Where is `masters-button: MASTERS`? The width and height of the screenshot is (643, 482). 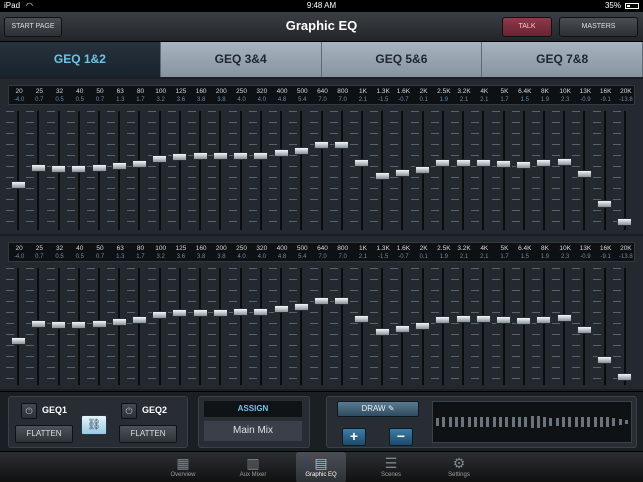
masters-button: MASTERS is located at coordinates (598, 27).